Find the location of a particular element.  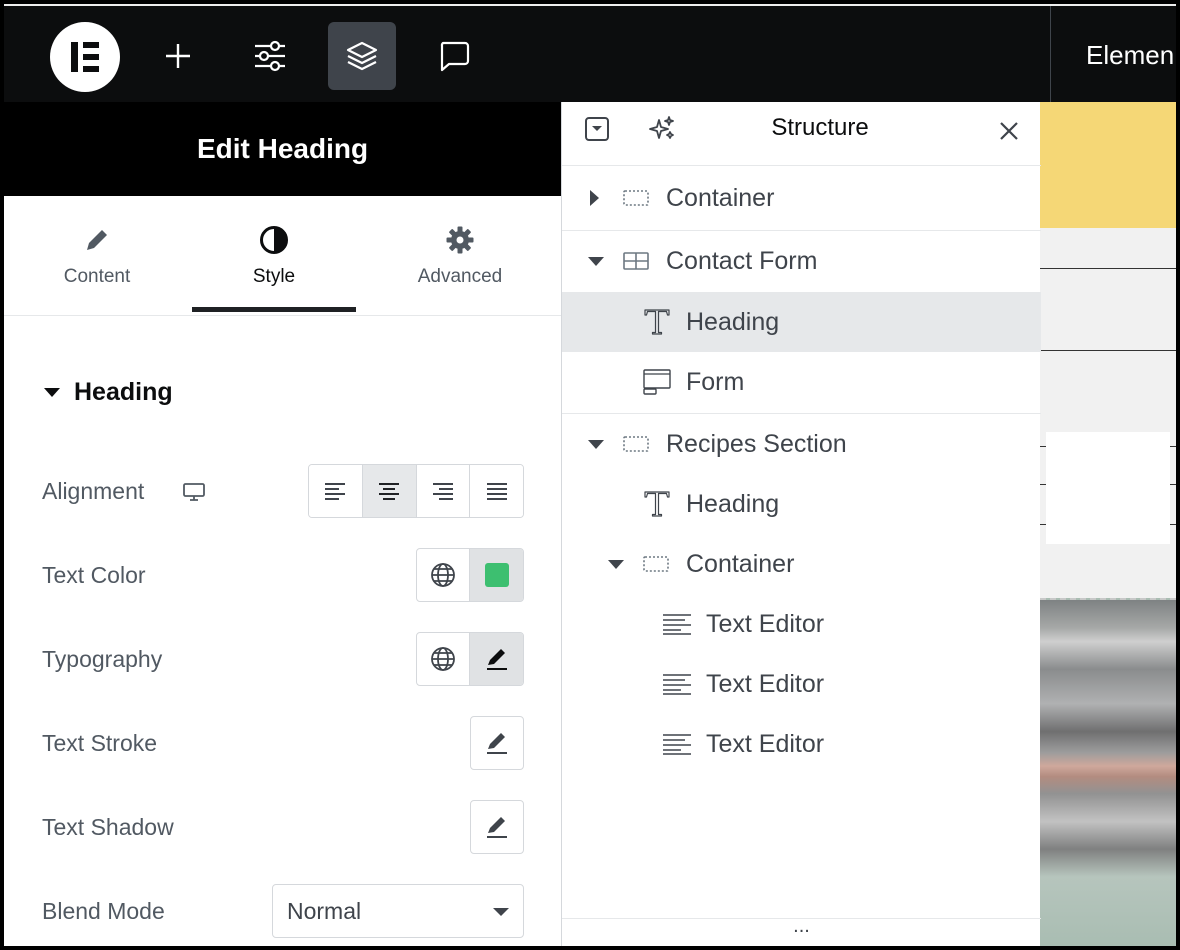

heading-section-toggle: Heading is located at coordinates (108, 392).